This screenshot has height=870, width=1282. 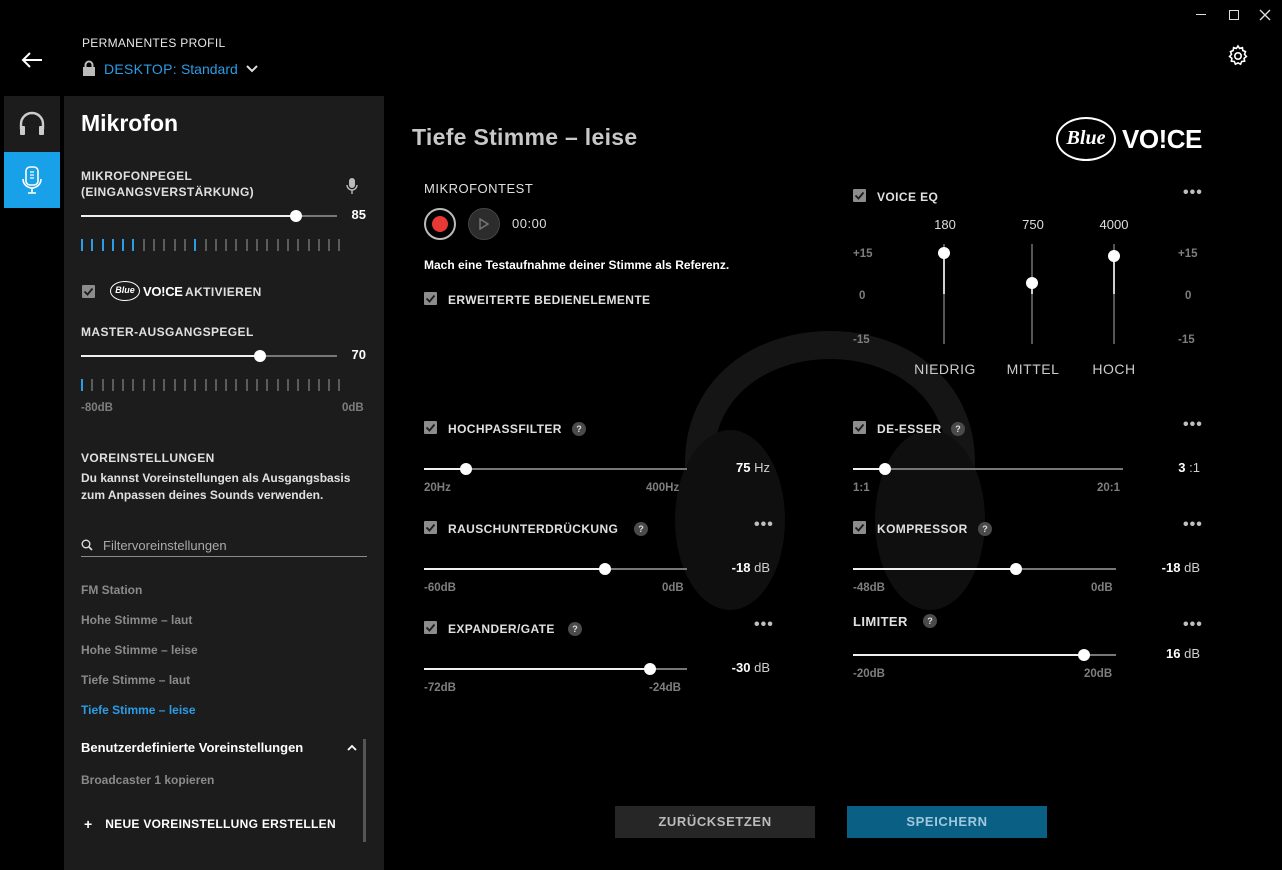 What do you see at coordinates (735, 567) in the screenshot?
I see `noise-value: -18 dB` at bounding box center [735, 567].